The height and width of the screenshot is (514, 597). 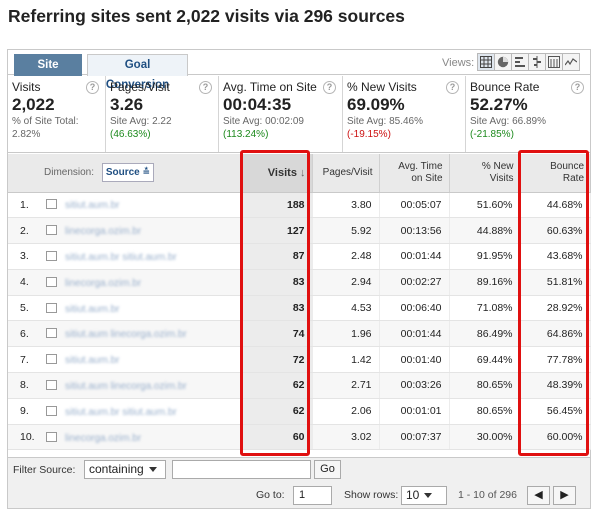 What do you see at coordinates (312, 495) in the screenshot?
I see `goto-input: 1` at bounding box center [312, 495].